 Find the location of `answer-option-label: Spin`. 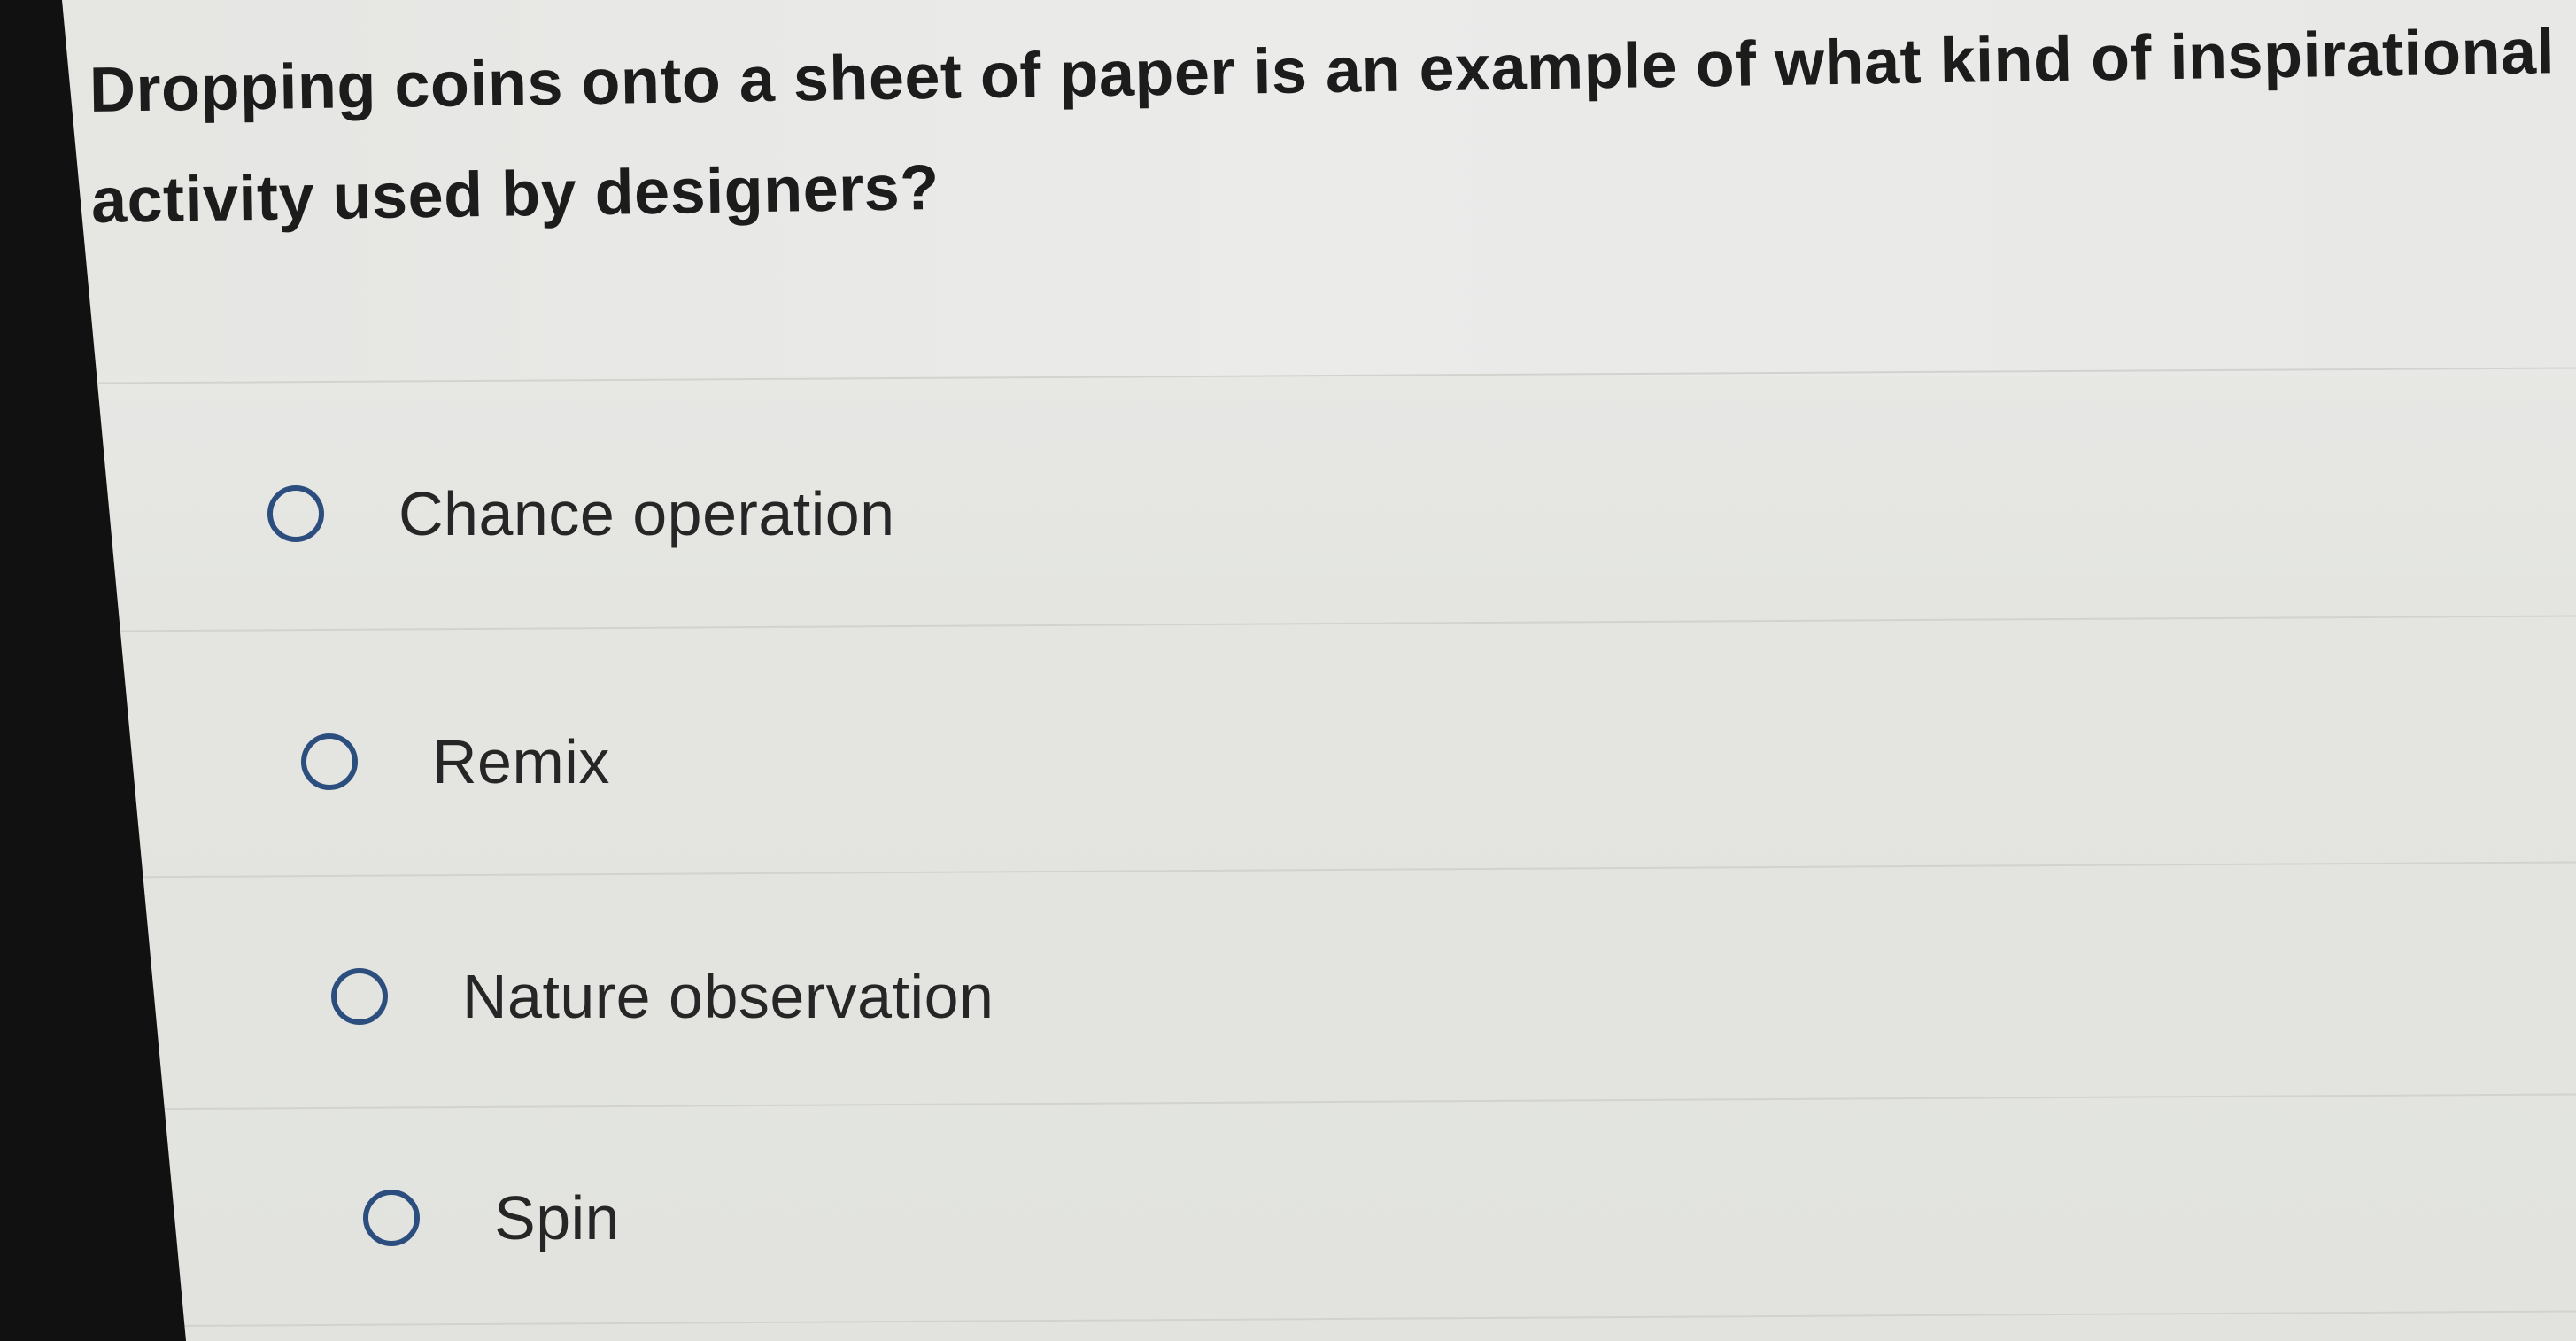

answer-option-label: Spin is located at coordinates (557, 1217).